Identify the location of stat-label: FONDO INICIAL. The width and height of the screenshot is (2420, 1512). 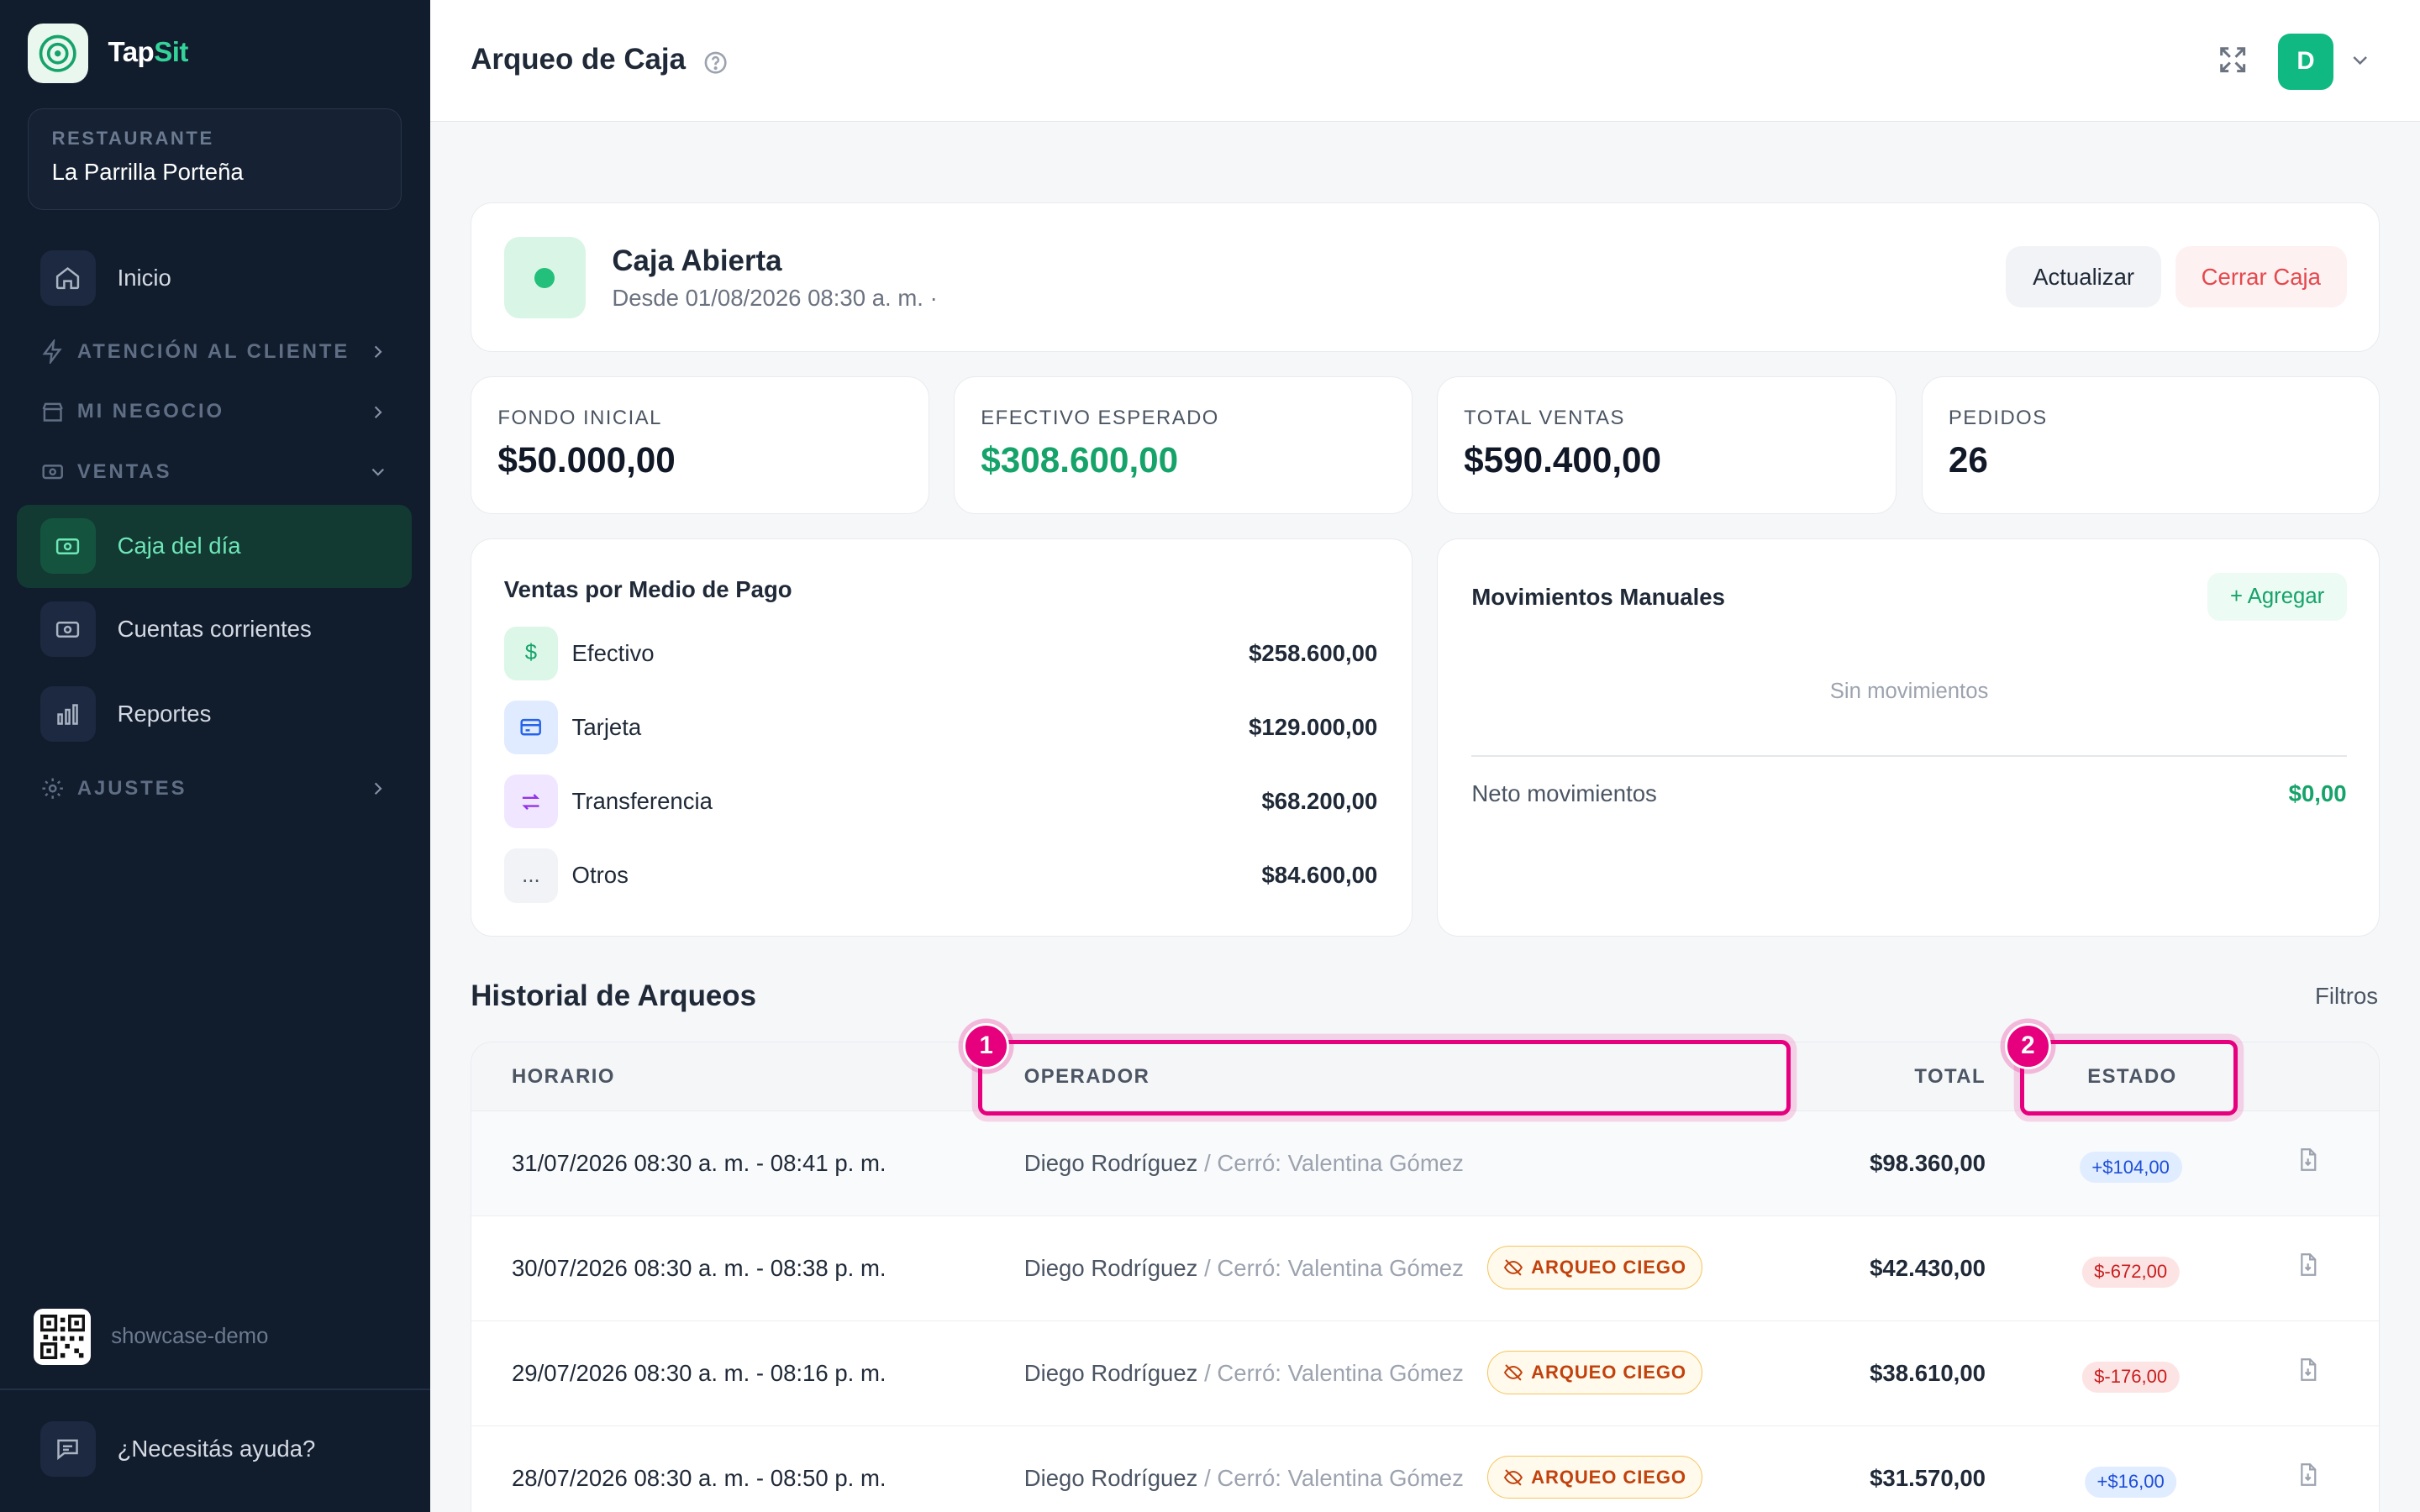
(579, 418).